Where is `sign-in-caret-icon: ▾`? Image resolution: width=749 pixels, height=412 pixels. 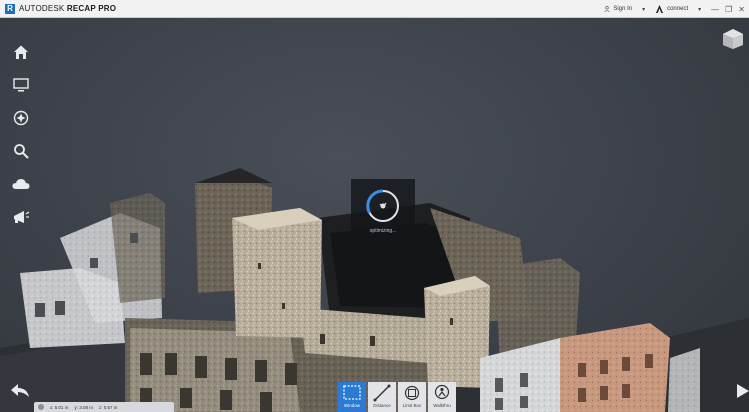
sign-in-caret-icon: ▾ is located at coordinates (643, 9).